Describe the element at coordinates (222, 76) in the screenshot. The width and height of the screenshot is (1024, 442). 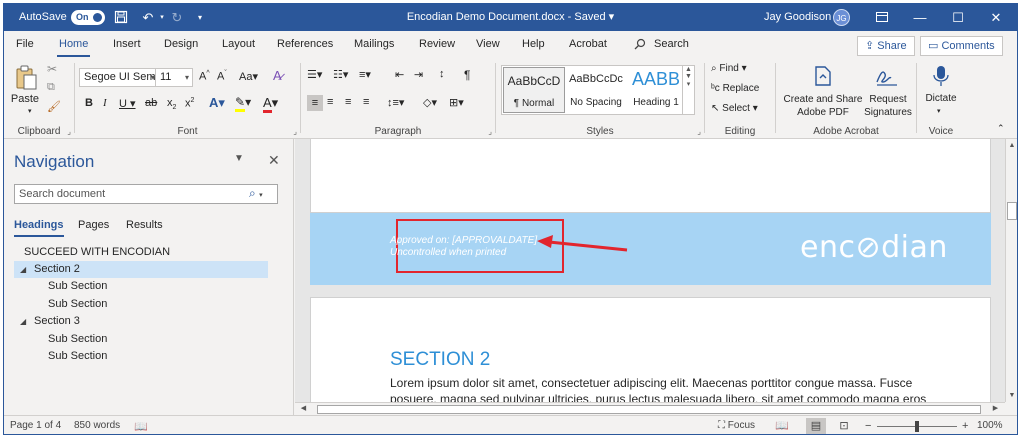
I see `shrink-font-icon: Aˇ` at that location.